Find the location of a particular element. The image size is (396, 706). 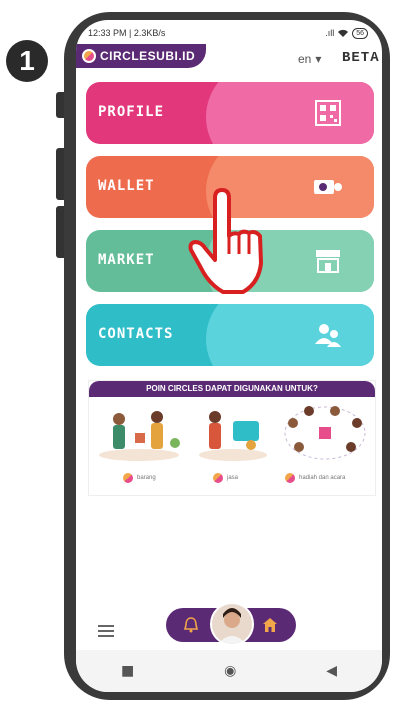

bell-icon is located at coordinates (191, 625).